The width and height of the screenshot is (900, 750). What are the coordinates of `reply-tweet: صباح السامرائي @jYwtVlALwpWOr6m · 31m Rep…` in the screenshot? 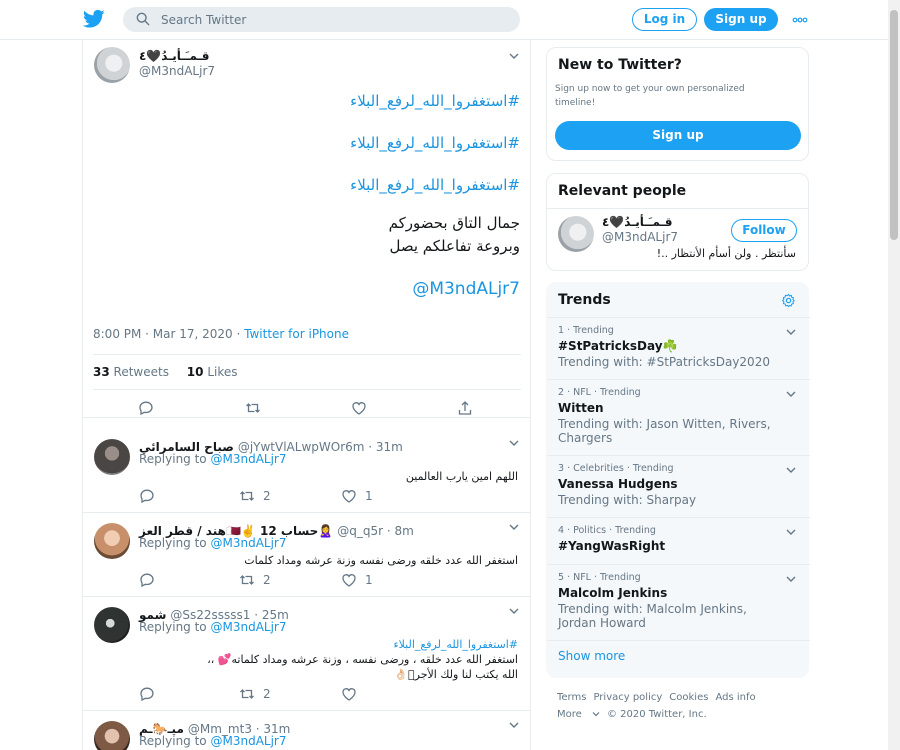 It's located at (306, 471).